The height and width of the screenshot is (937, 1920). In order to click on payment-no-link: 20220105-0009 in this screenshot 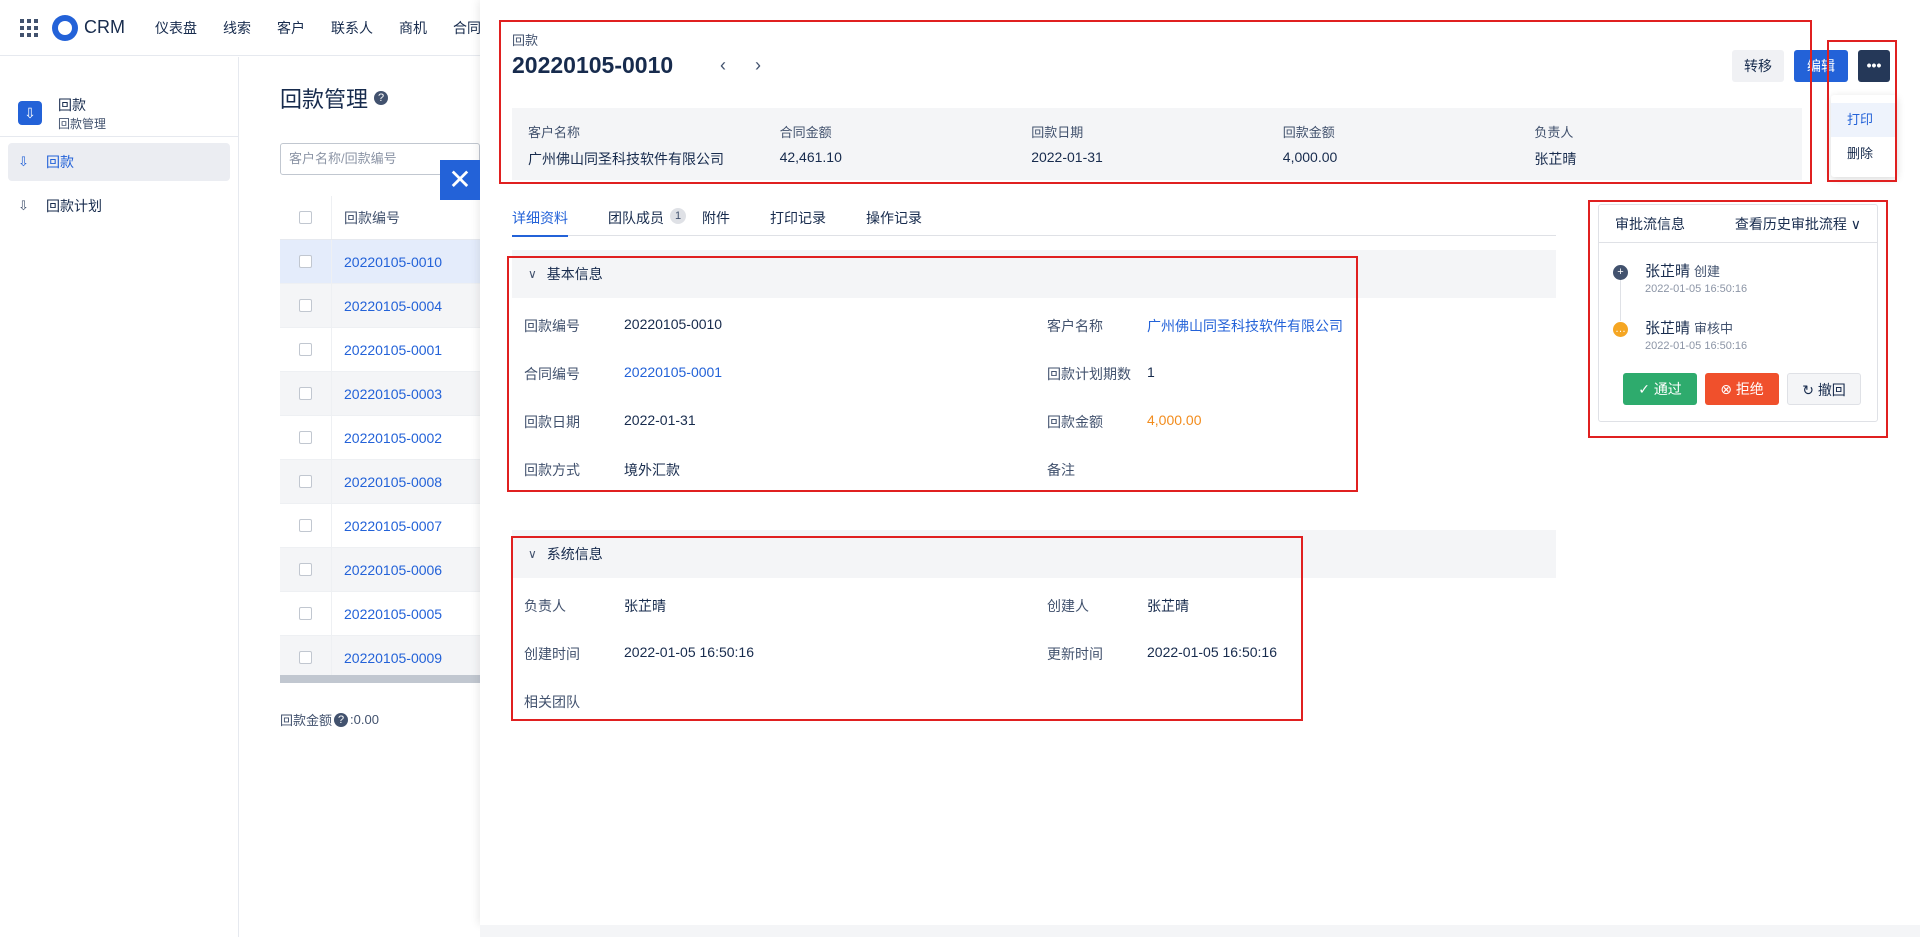, I will do `click(387, 658)`.